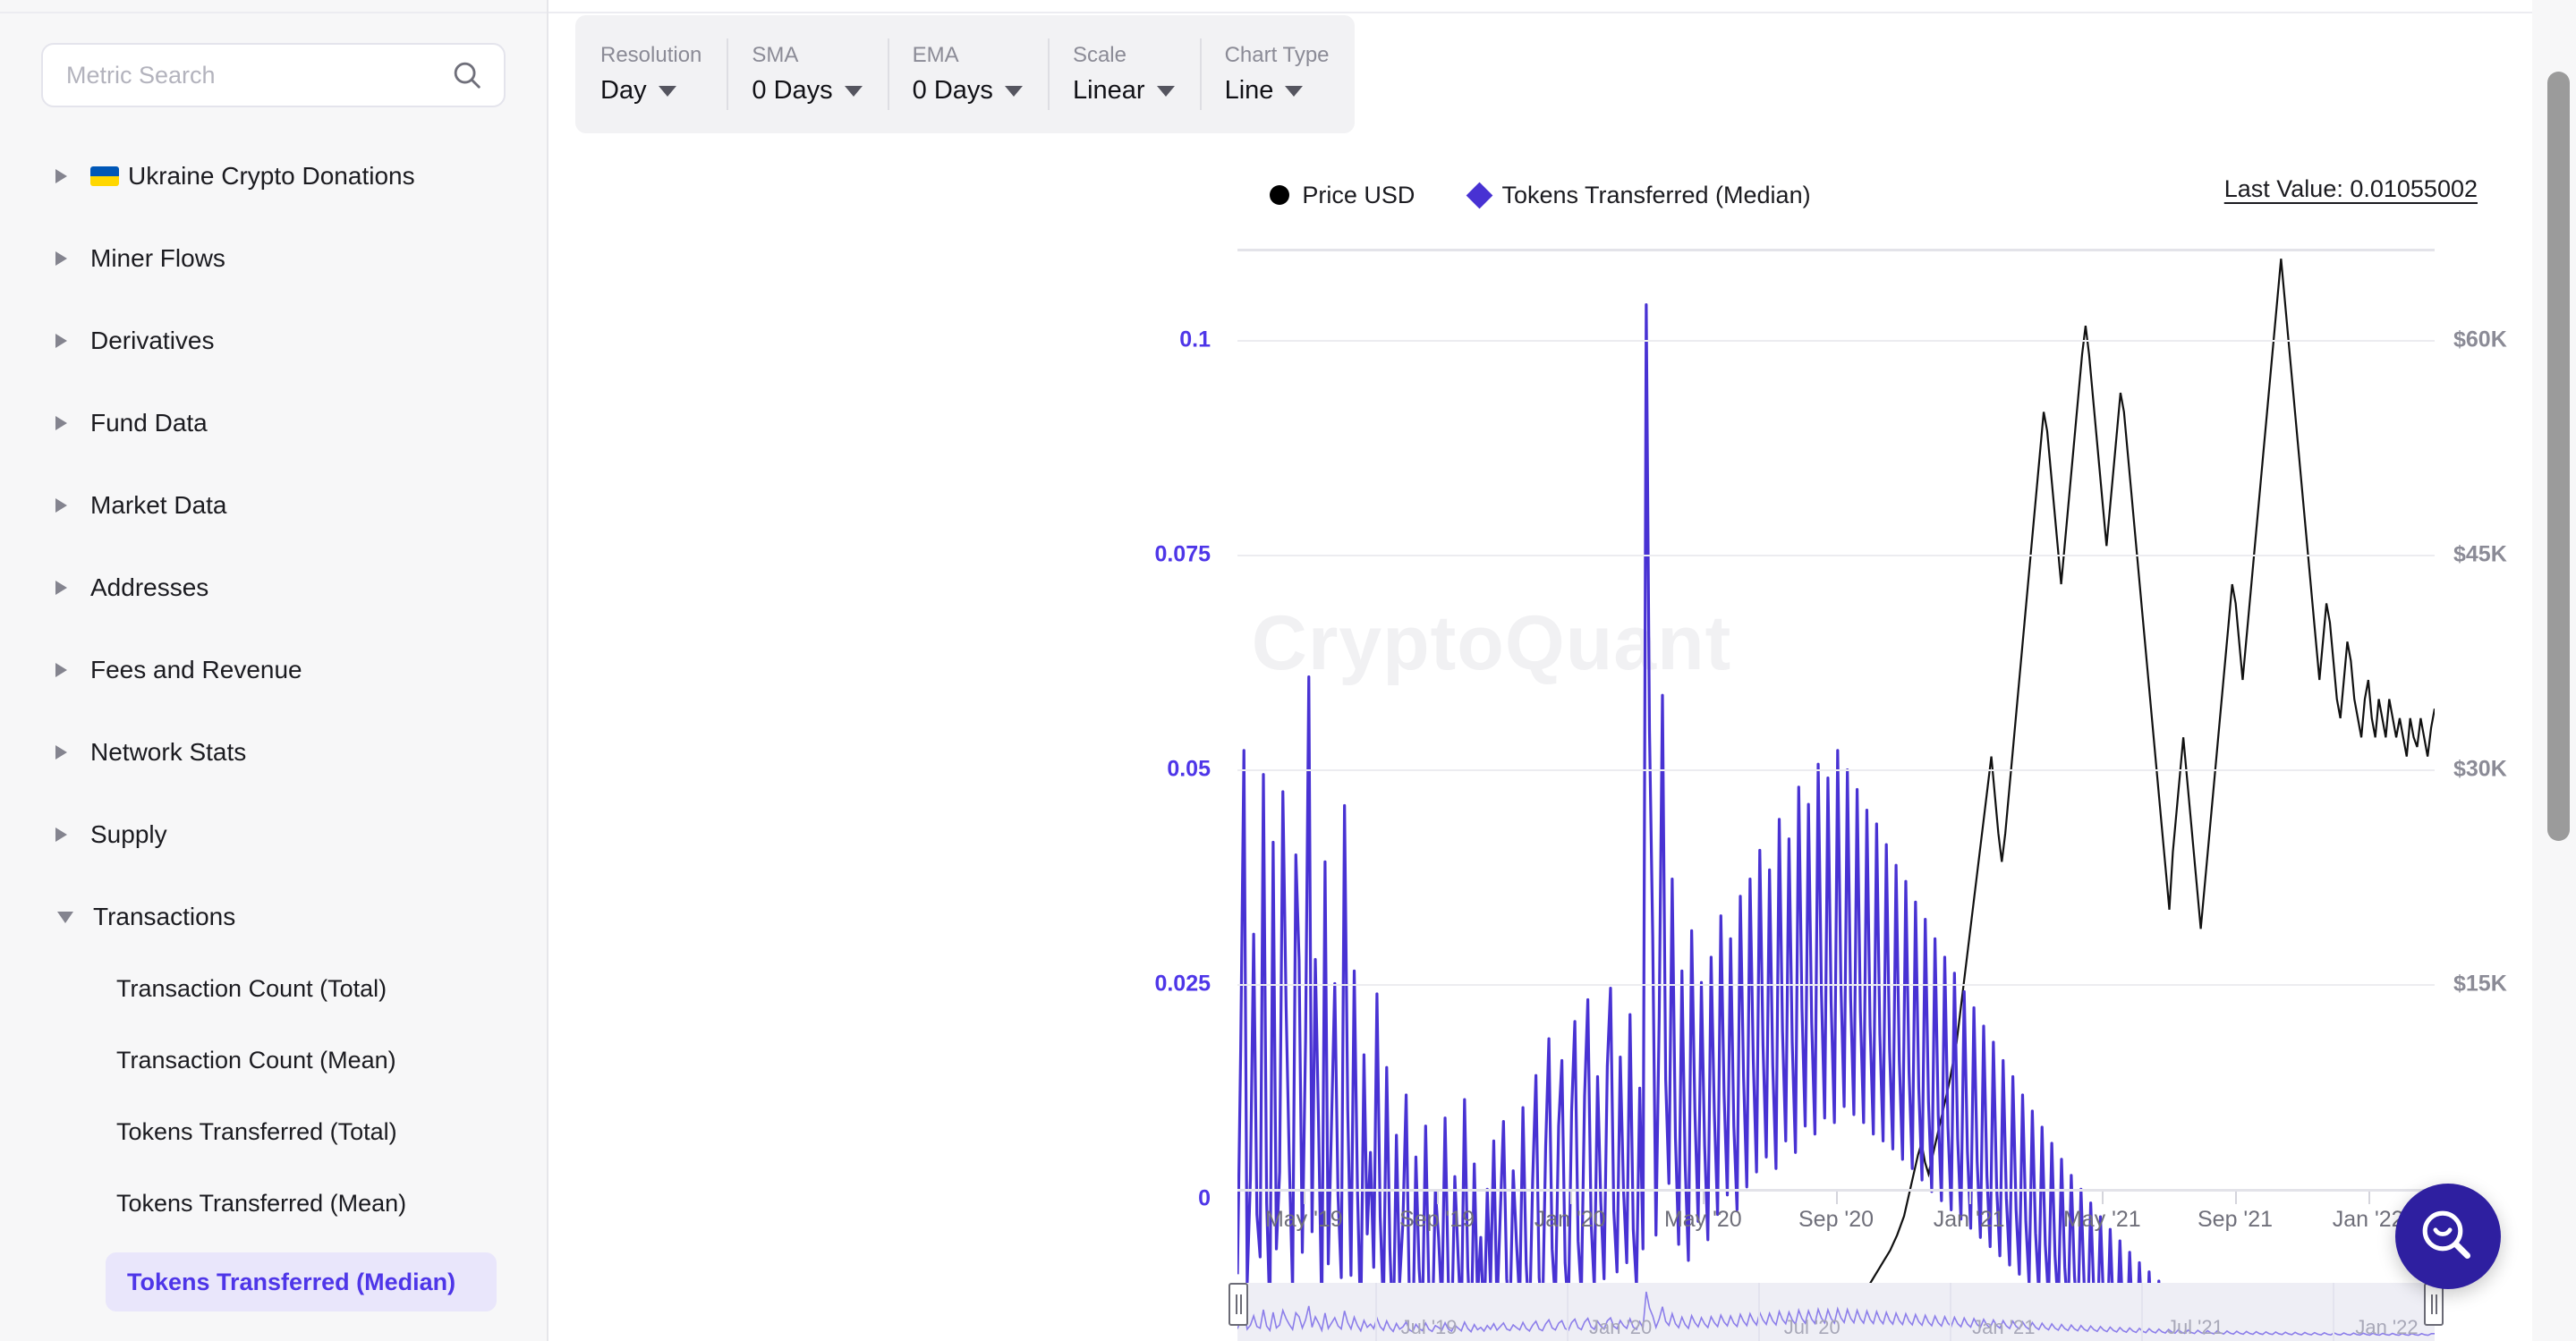 This screenshot has height=1341, width=2576. I want to click on navigator-tick-label: Jul '20, so click(1812, 1327).